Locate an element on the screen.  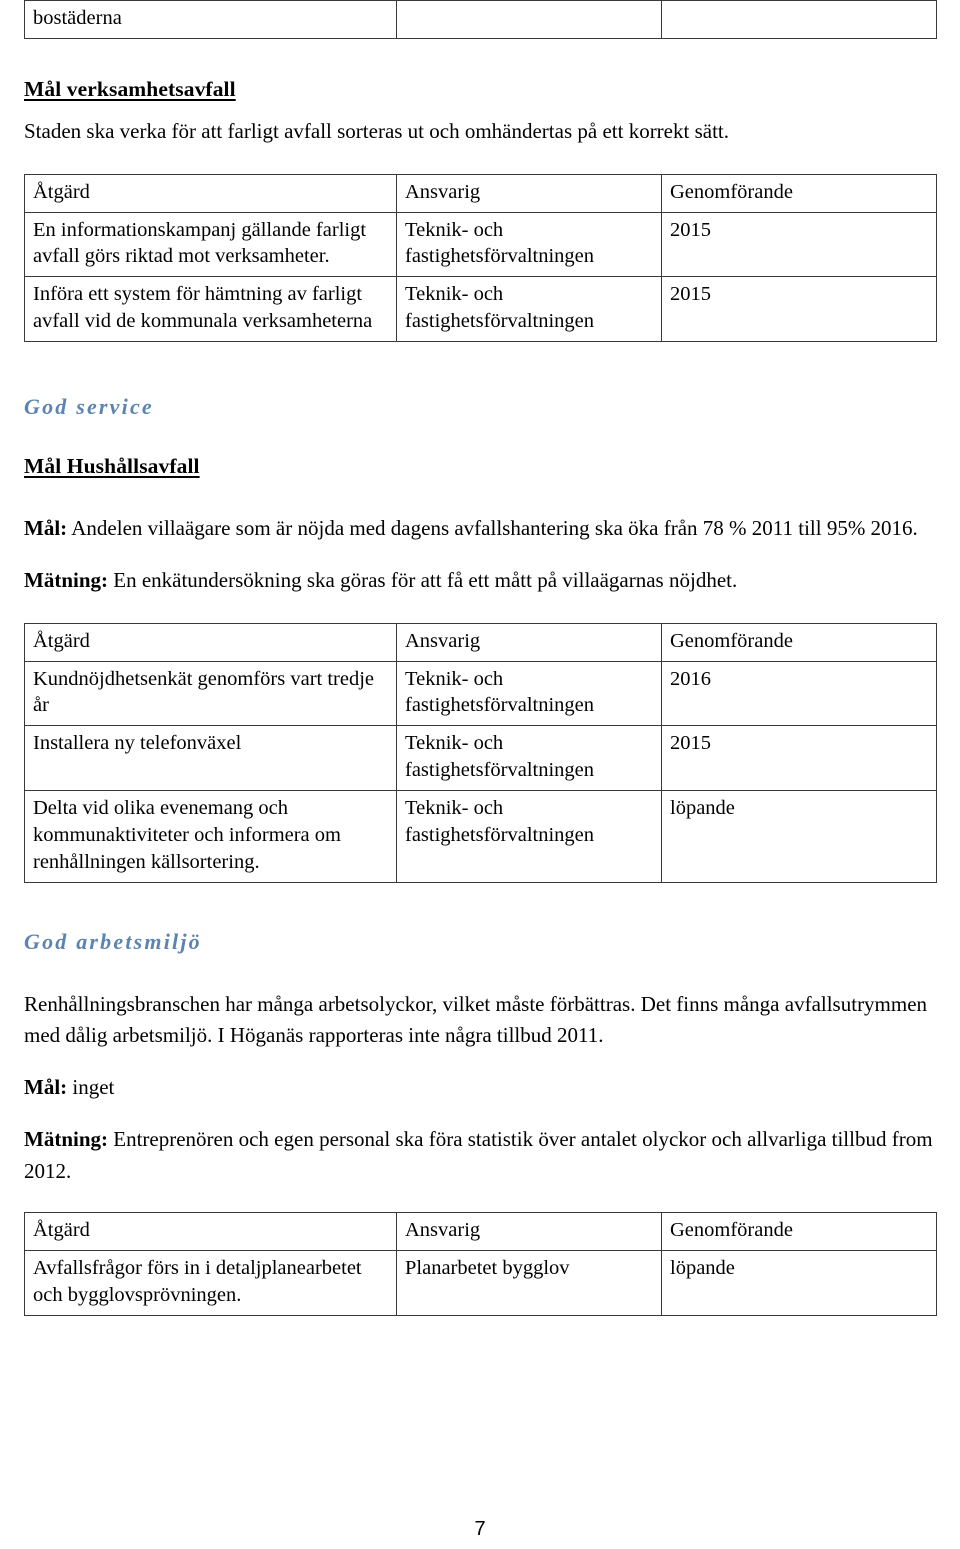
cell-genomforande: 2016 is located at coordinates (799, 693).